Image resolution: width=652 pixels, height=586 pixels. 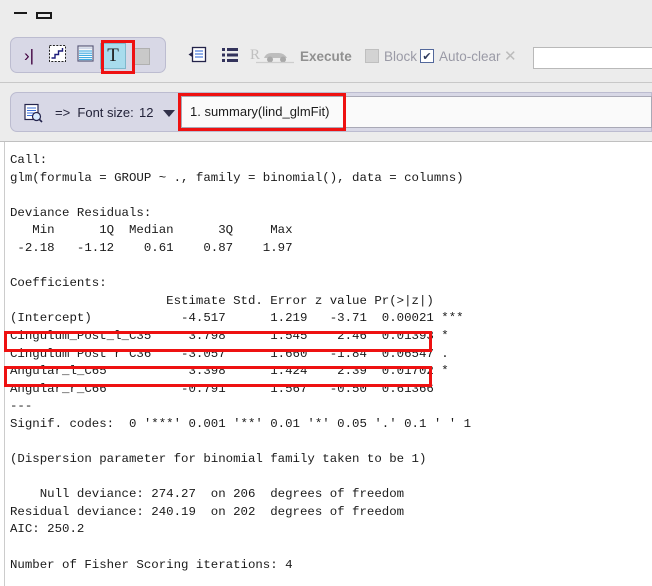 What do you see at coordinates (326, 56) in the screenshot?
I see `execute-label: Execute` at bounding box center [326, 56].